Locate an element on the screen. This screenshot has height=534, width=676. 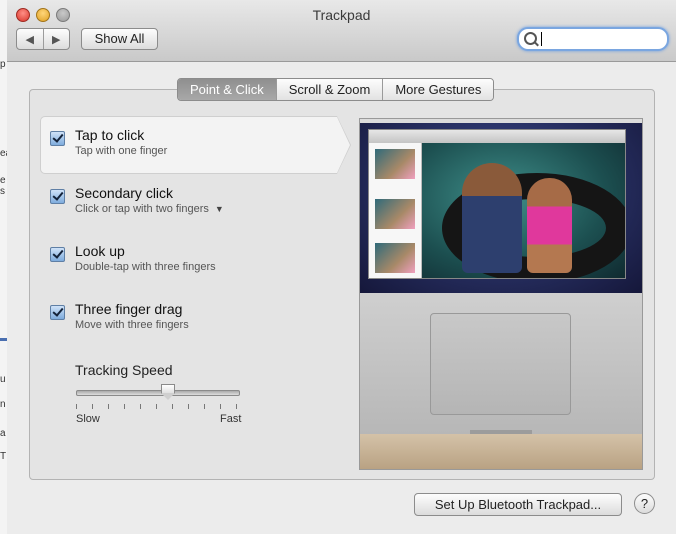
selection-arrow-fill is located at coordinates (343, 145).